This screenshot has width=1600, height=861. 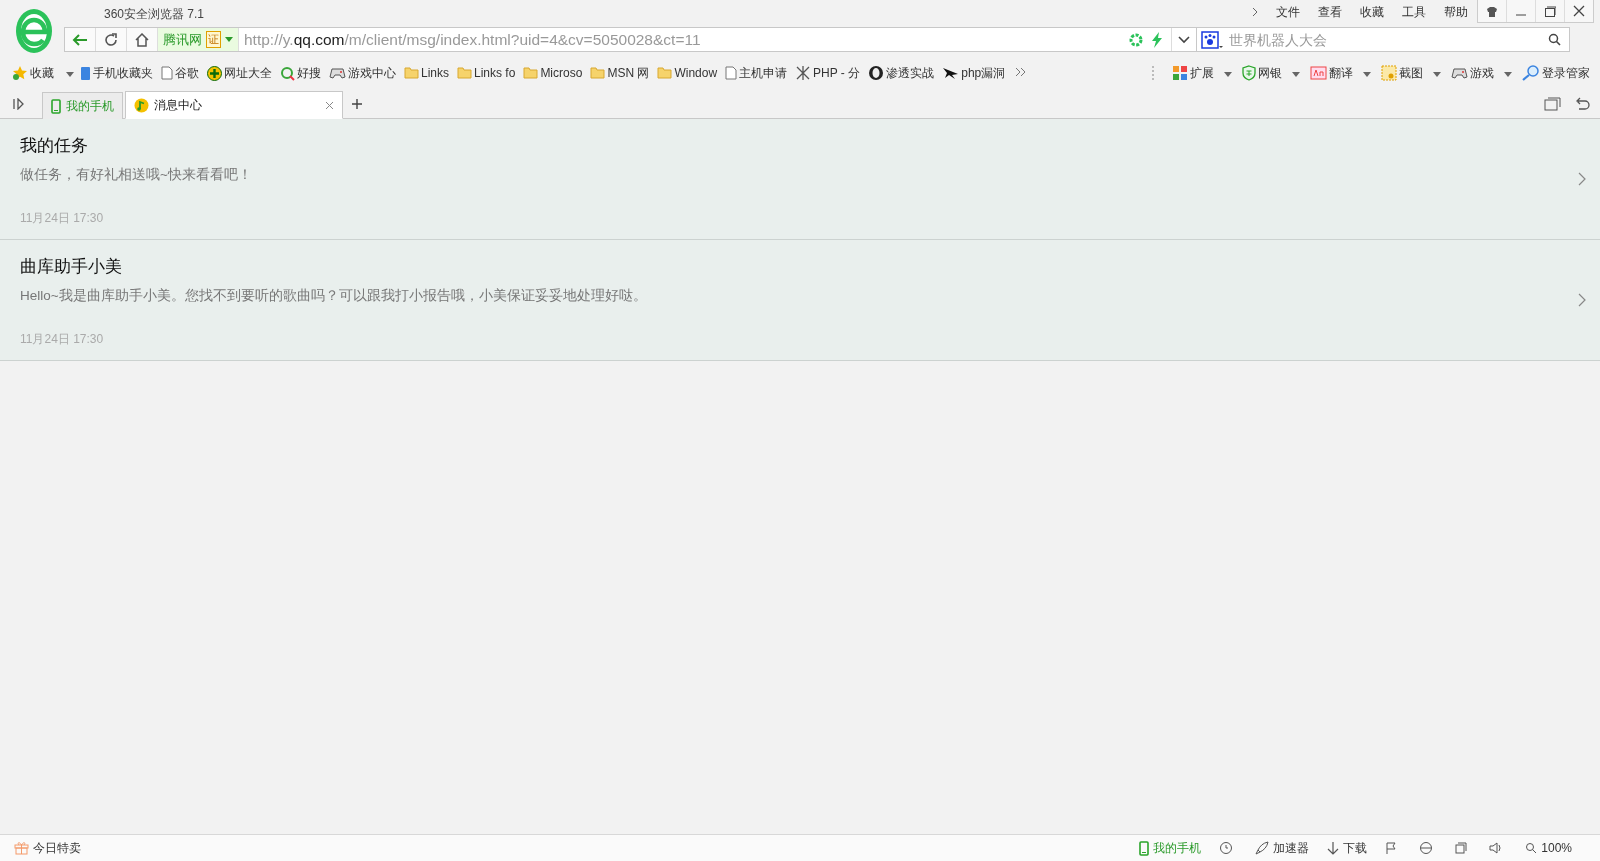 I want to click on bookmark: 游戏中心, so click(x=362, y=73).